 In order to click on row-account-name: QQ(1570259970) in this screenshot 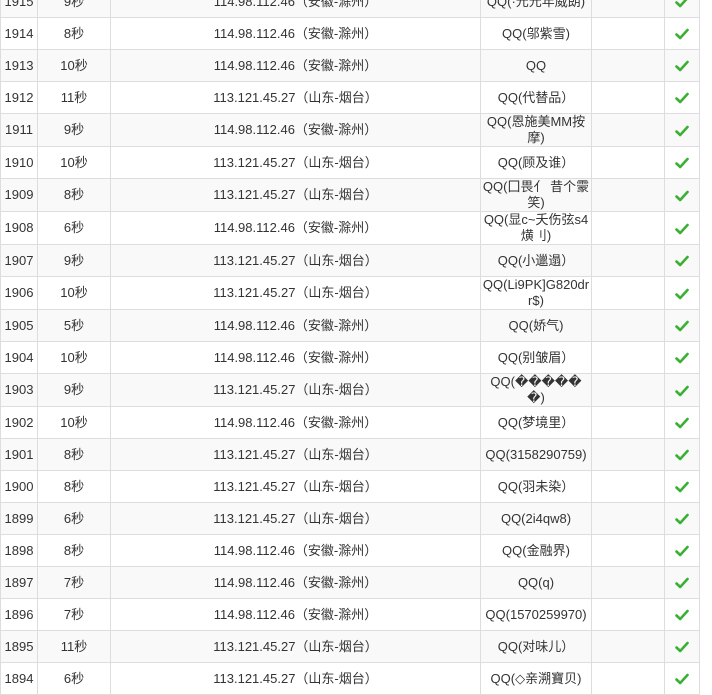, I will do `click(536, 614)`.